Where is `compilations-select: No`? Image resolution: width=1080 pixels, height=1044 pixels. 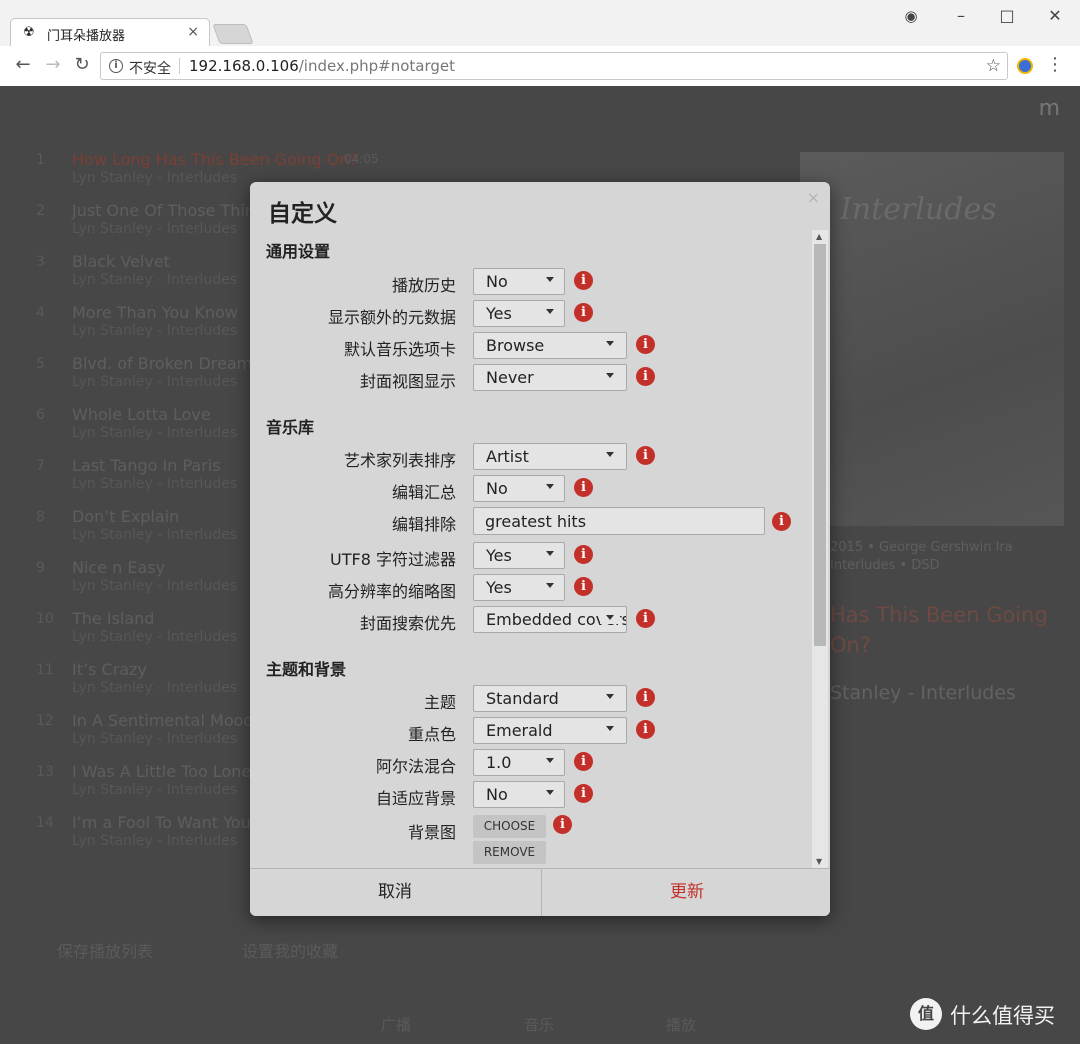 compilations-select: No is located at coordinates (519, 488).